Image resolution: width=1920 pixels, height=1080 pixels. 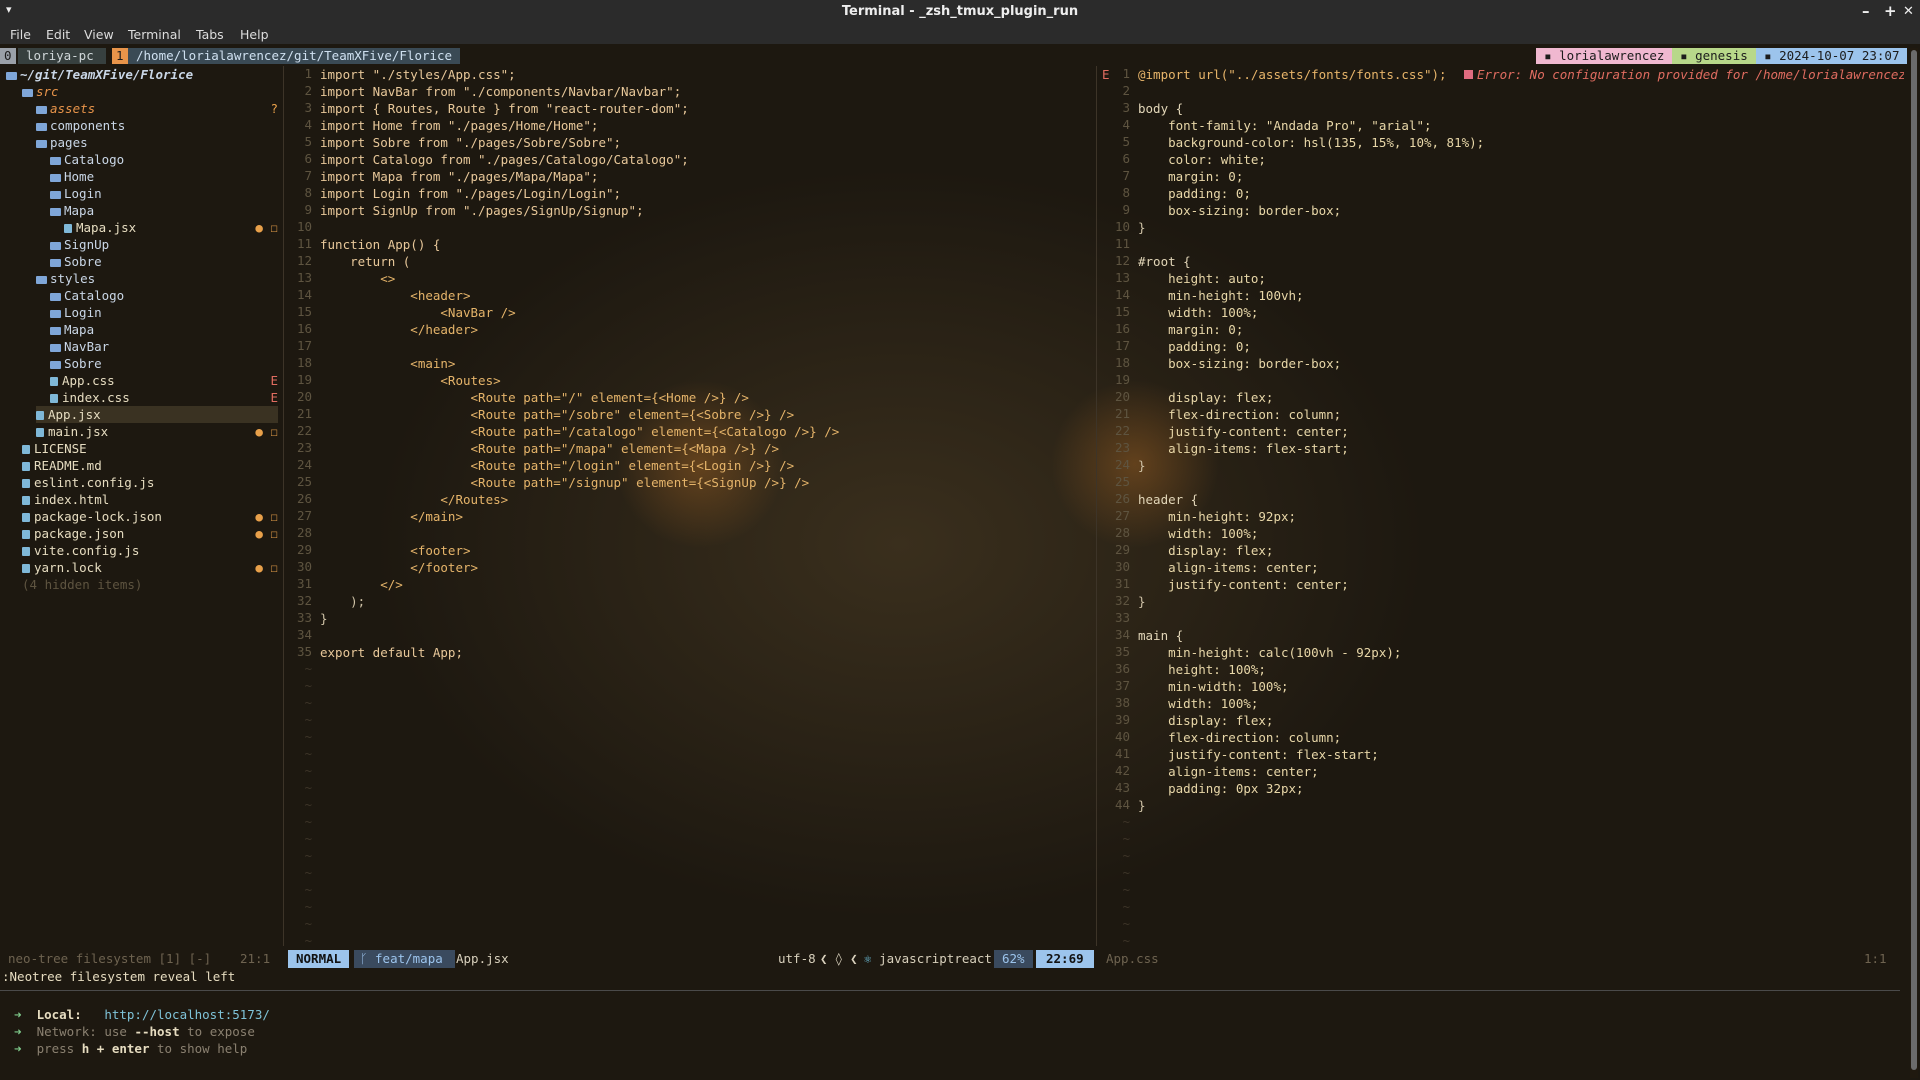 I want to click on vite-local-url: http://localhost:5173/, so click(x=187, y=1014).